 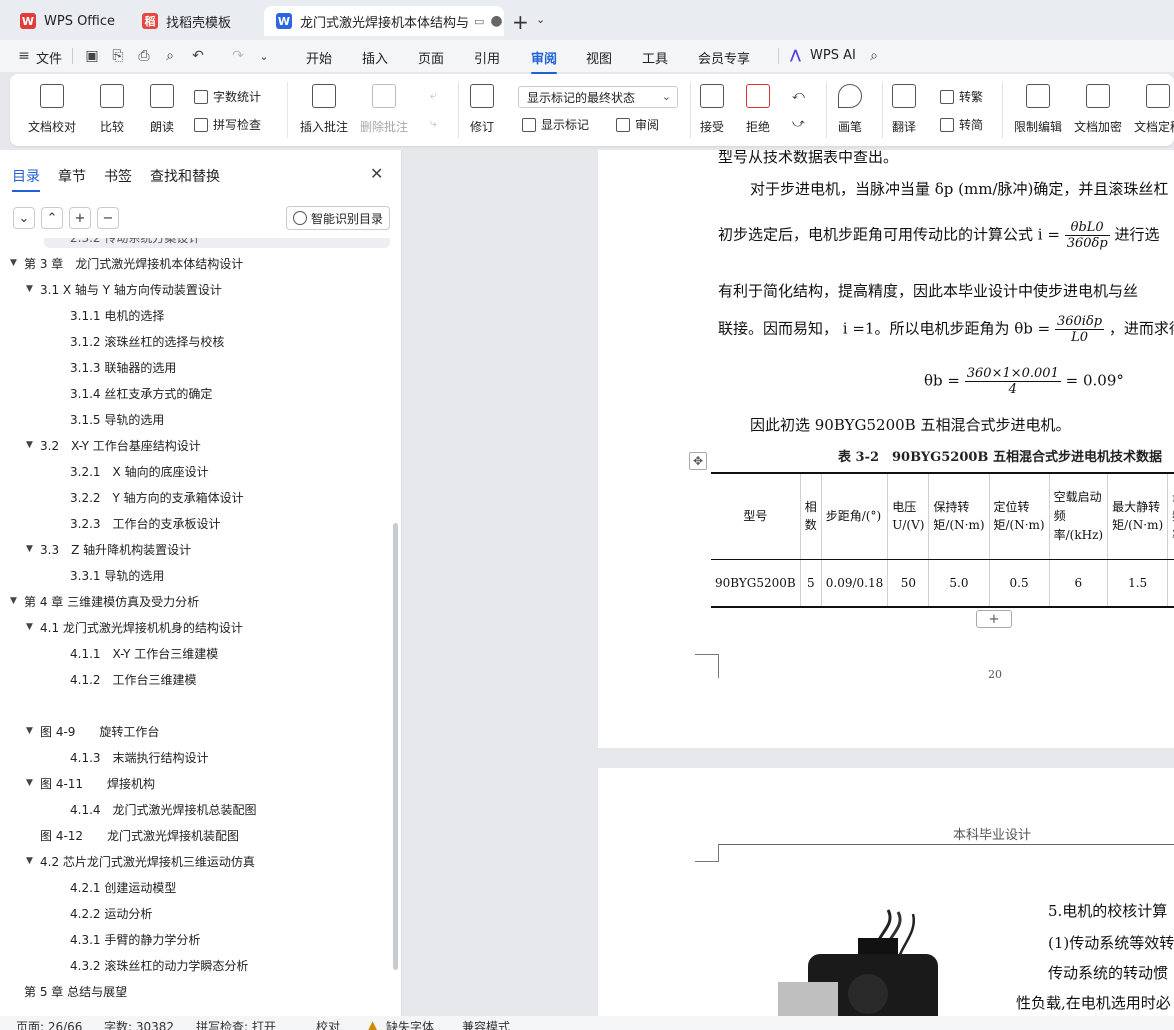 I want to click on toc-item: 3.1.3 联轴器的选用, so click(x=123, y=367).